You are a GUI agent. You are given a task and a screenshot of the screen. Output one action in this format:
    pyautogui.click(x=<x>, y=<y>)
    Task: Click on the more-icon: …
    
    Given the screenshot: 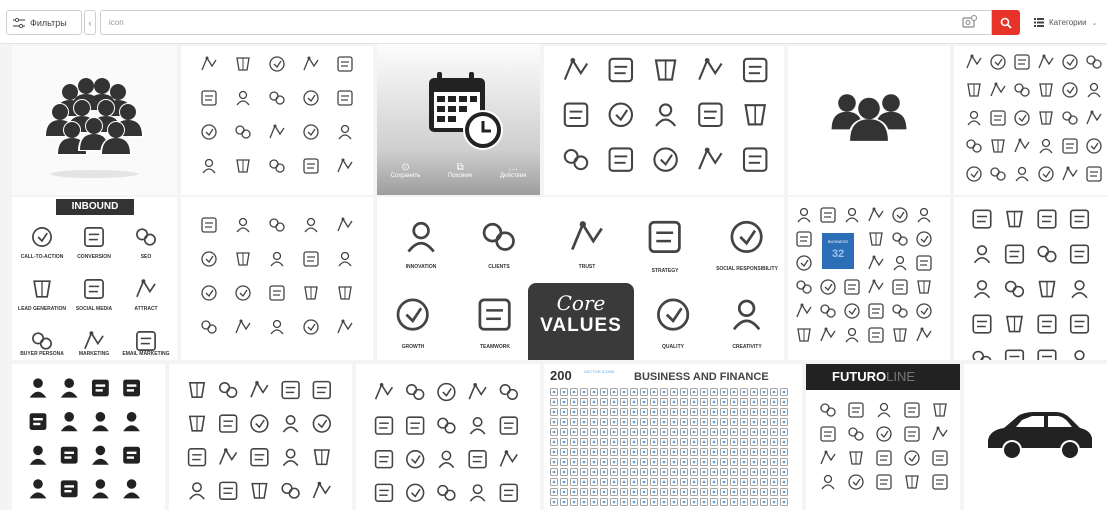 What is the action you would take?
    pyautogui.click(x=513, y=167)
    